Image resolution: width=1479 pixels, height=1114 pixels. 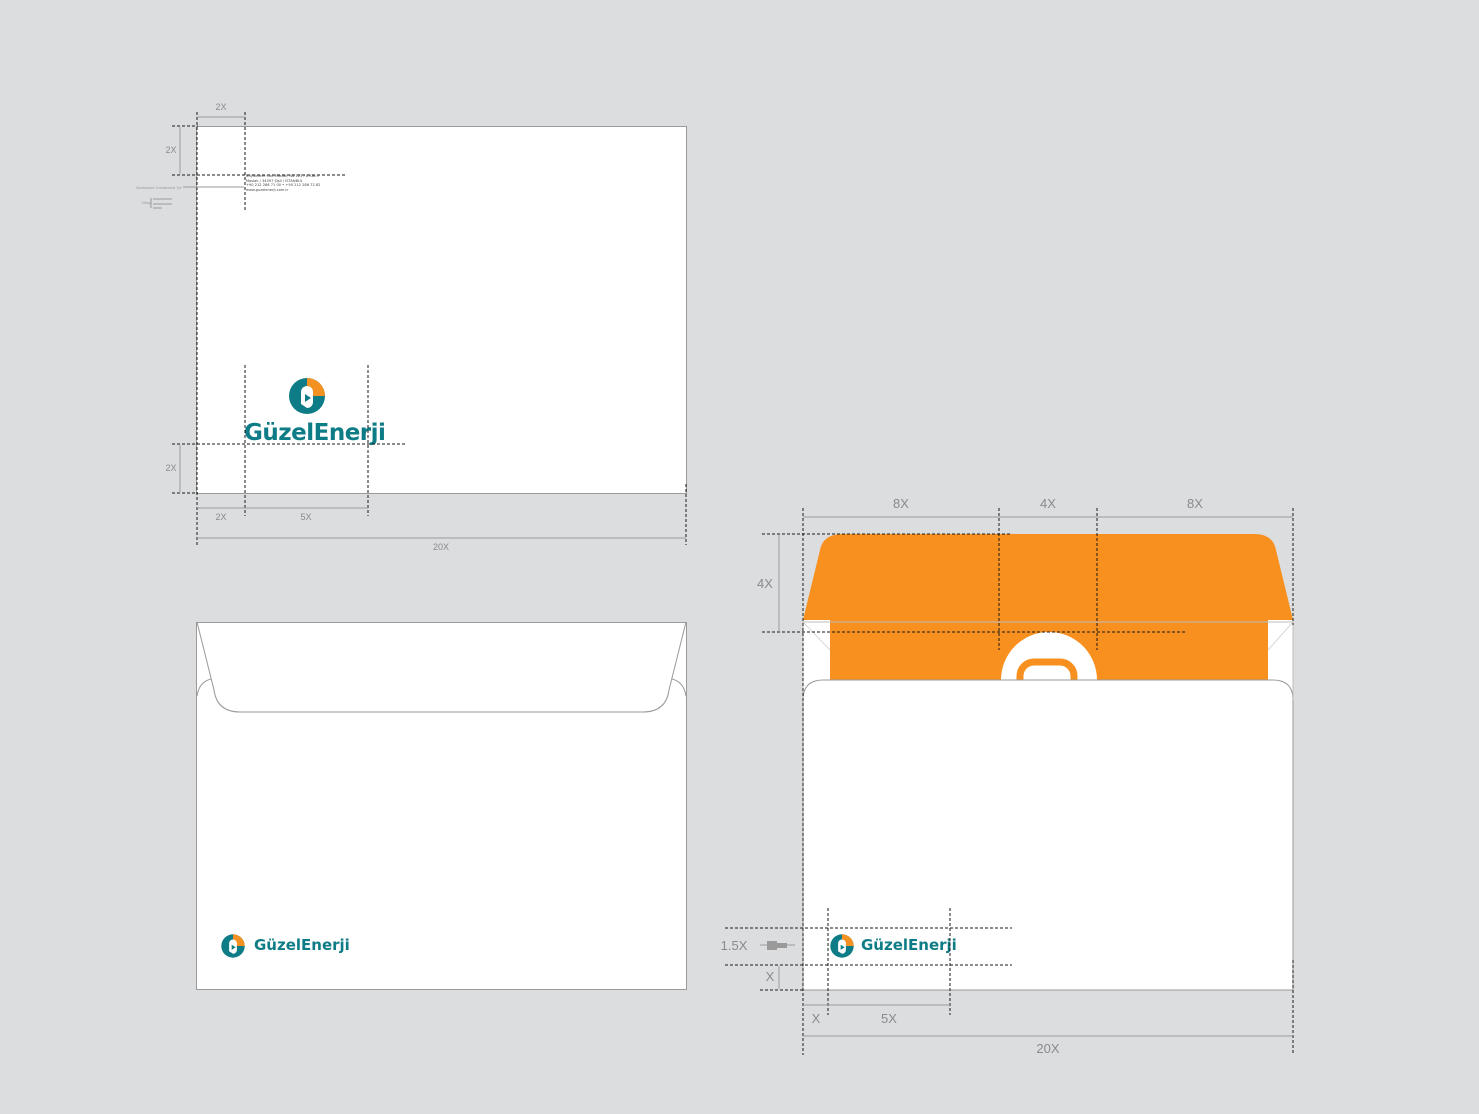 What do you see at coordinates (816, 1018) in the screenshot?
I see `dim-left-margin: X` at bounding box center [816, 1018].